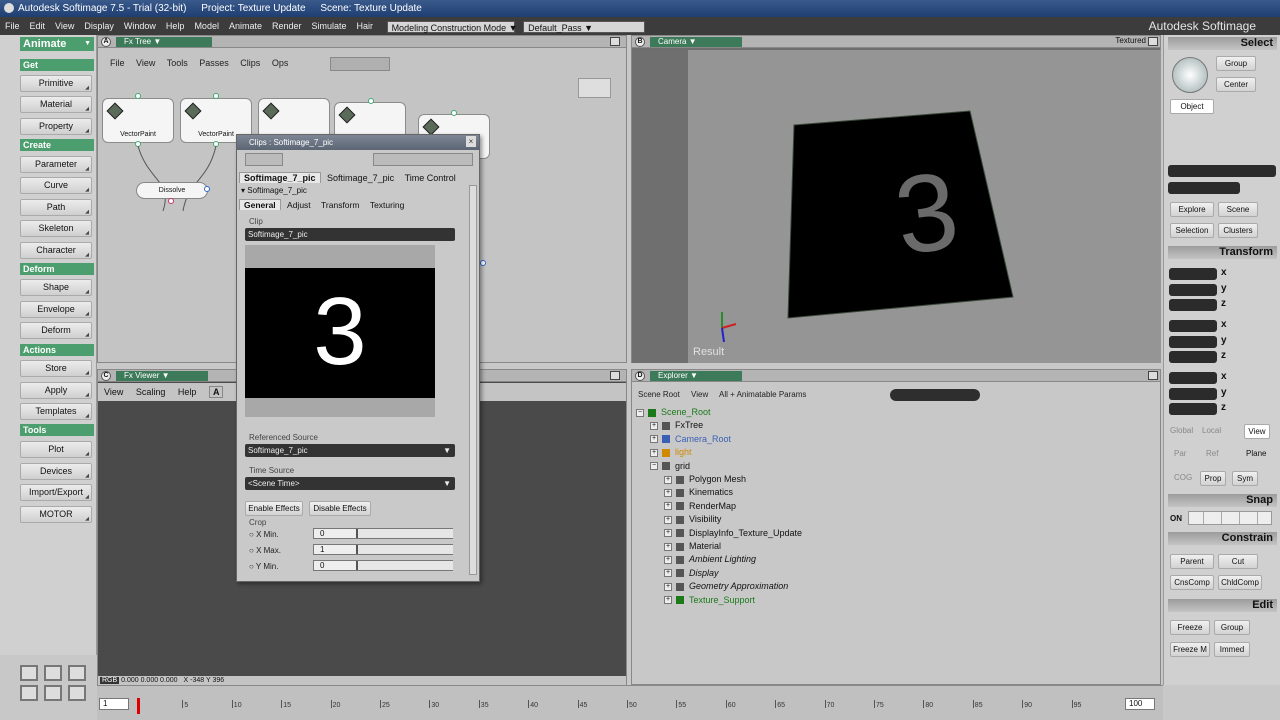 The width and height of the screenshot is (1280, 720). Describe the element at coordinates (260, 204) in the screenshot. I see `tab-general: General` at that location.